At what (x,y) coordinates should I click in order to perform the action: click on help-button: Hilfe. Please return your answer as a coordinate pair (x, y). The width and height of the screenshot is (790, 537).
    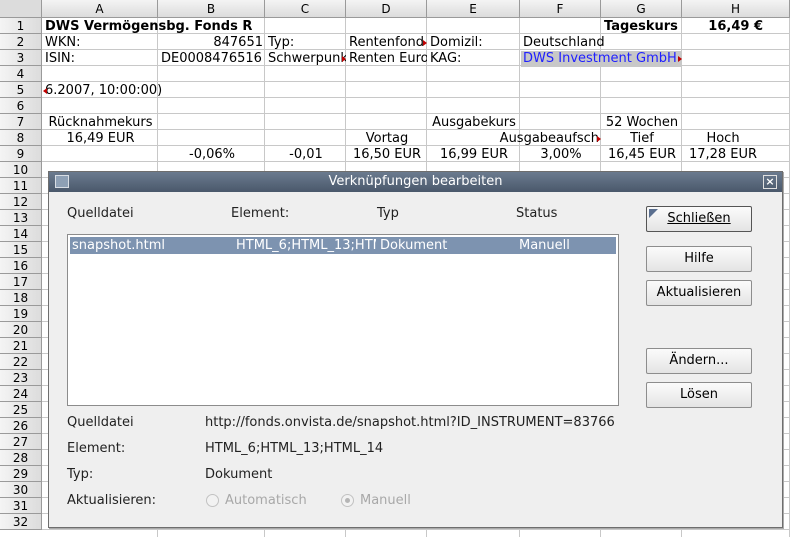
    Looking at the image, I should click on (699, 259).